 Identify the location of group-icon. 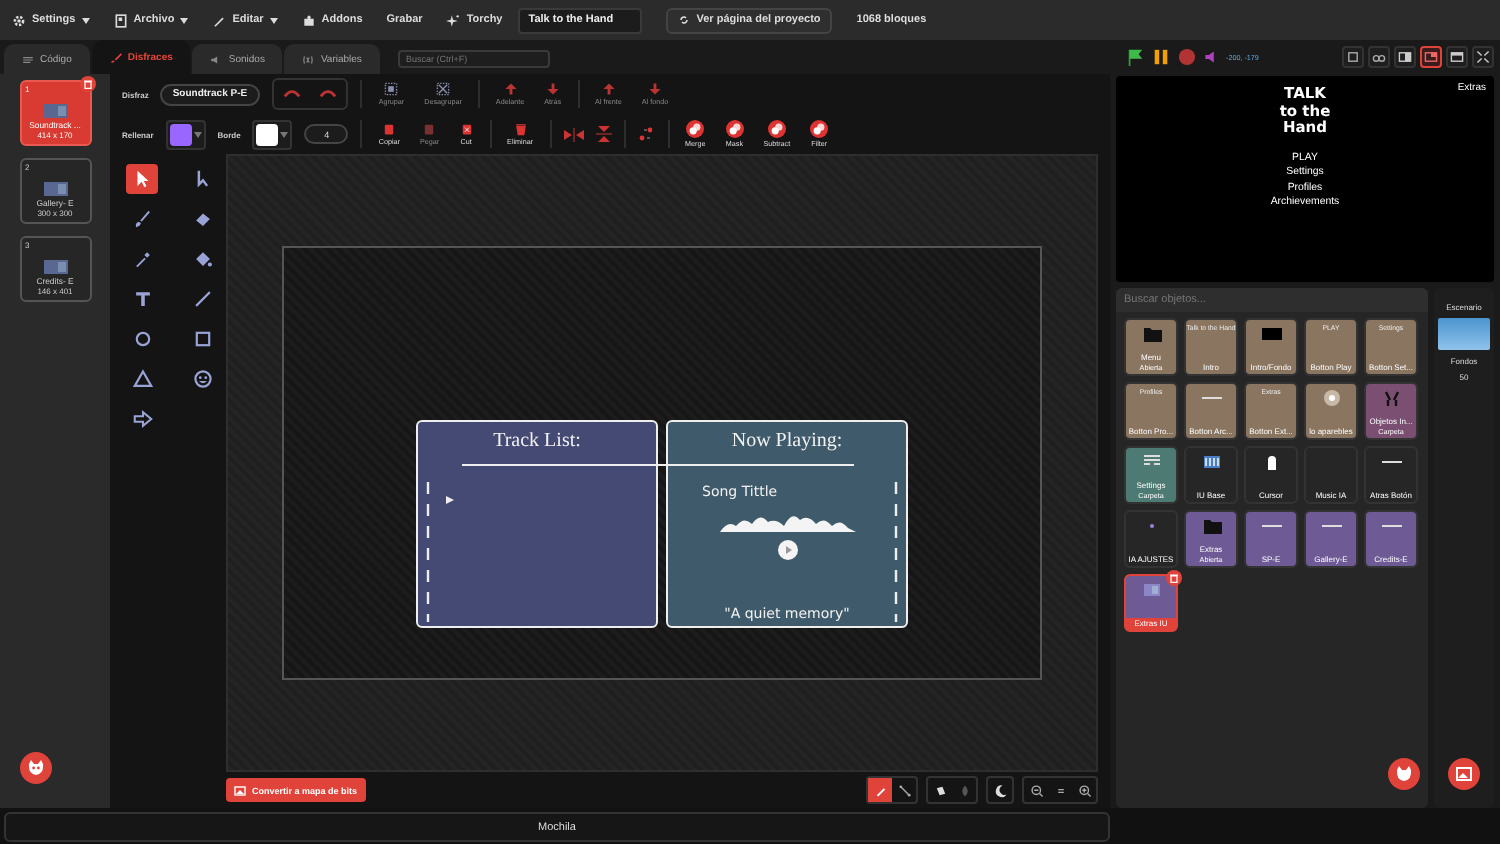
(391, 89).